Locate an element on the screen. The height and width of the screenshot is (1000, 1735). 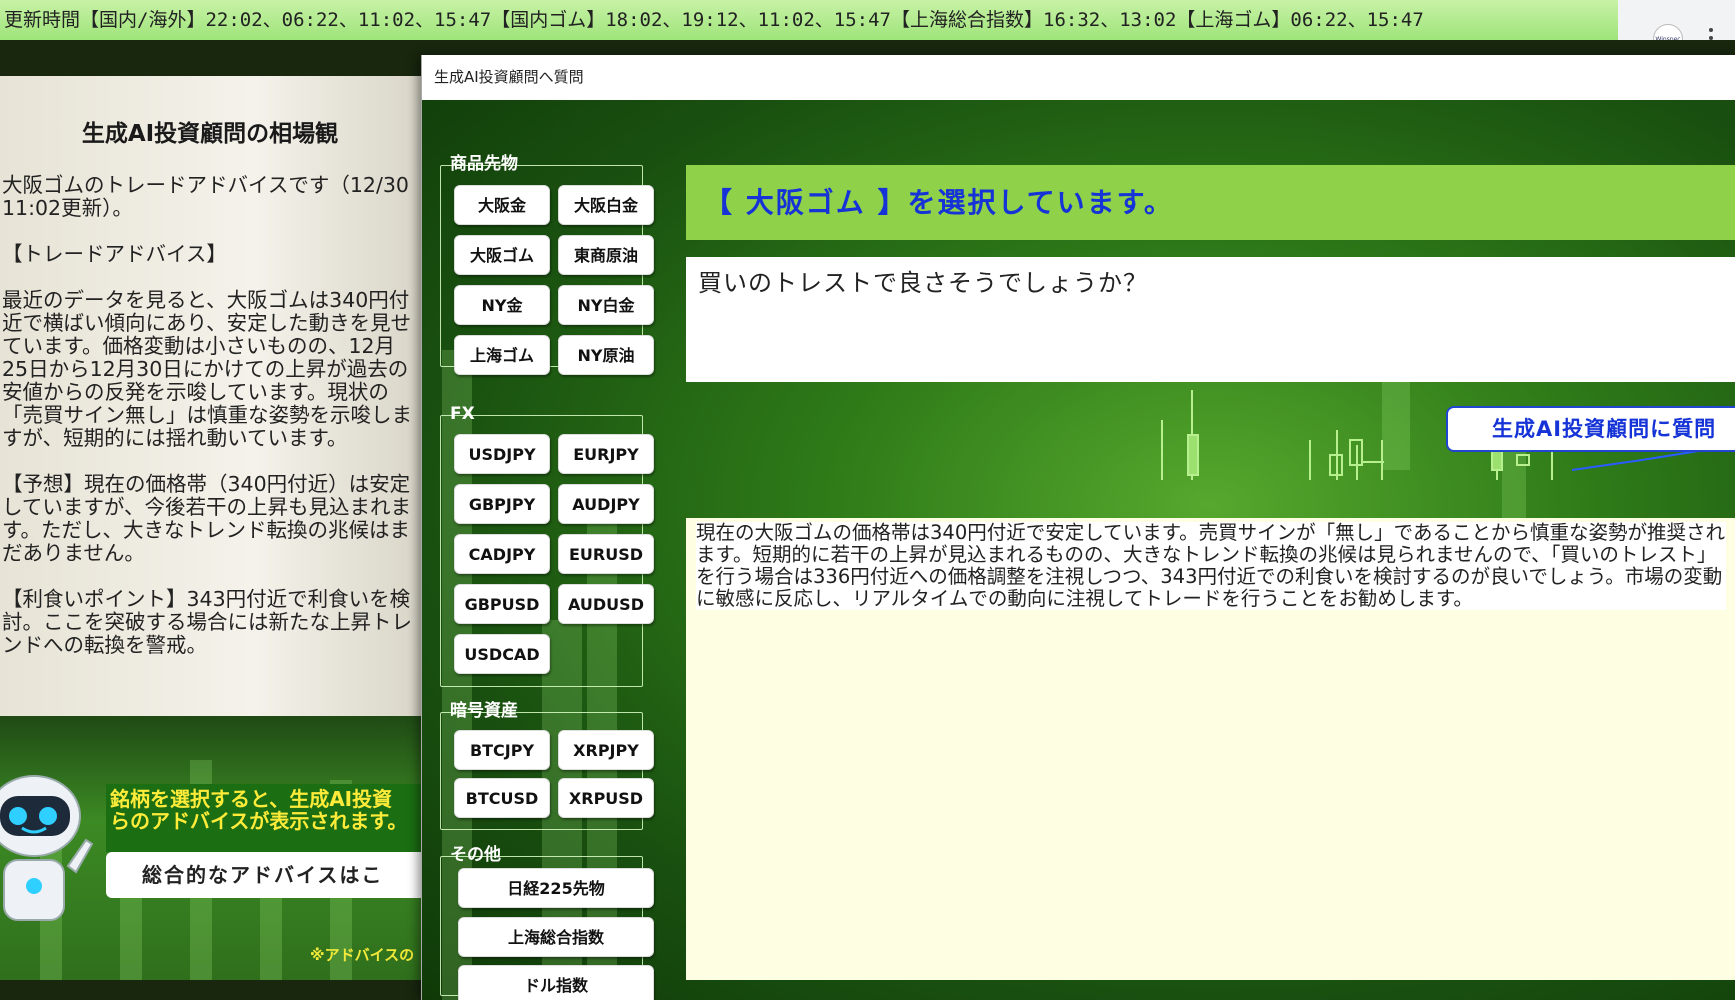
asset-button-shanghai-rubber: 上海ゴム is located at coordinates (502, 355).